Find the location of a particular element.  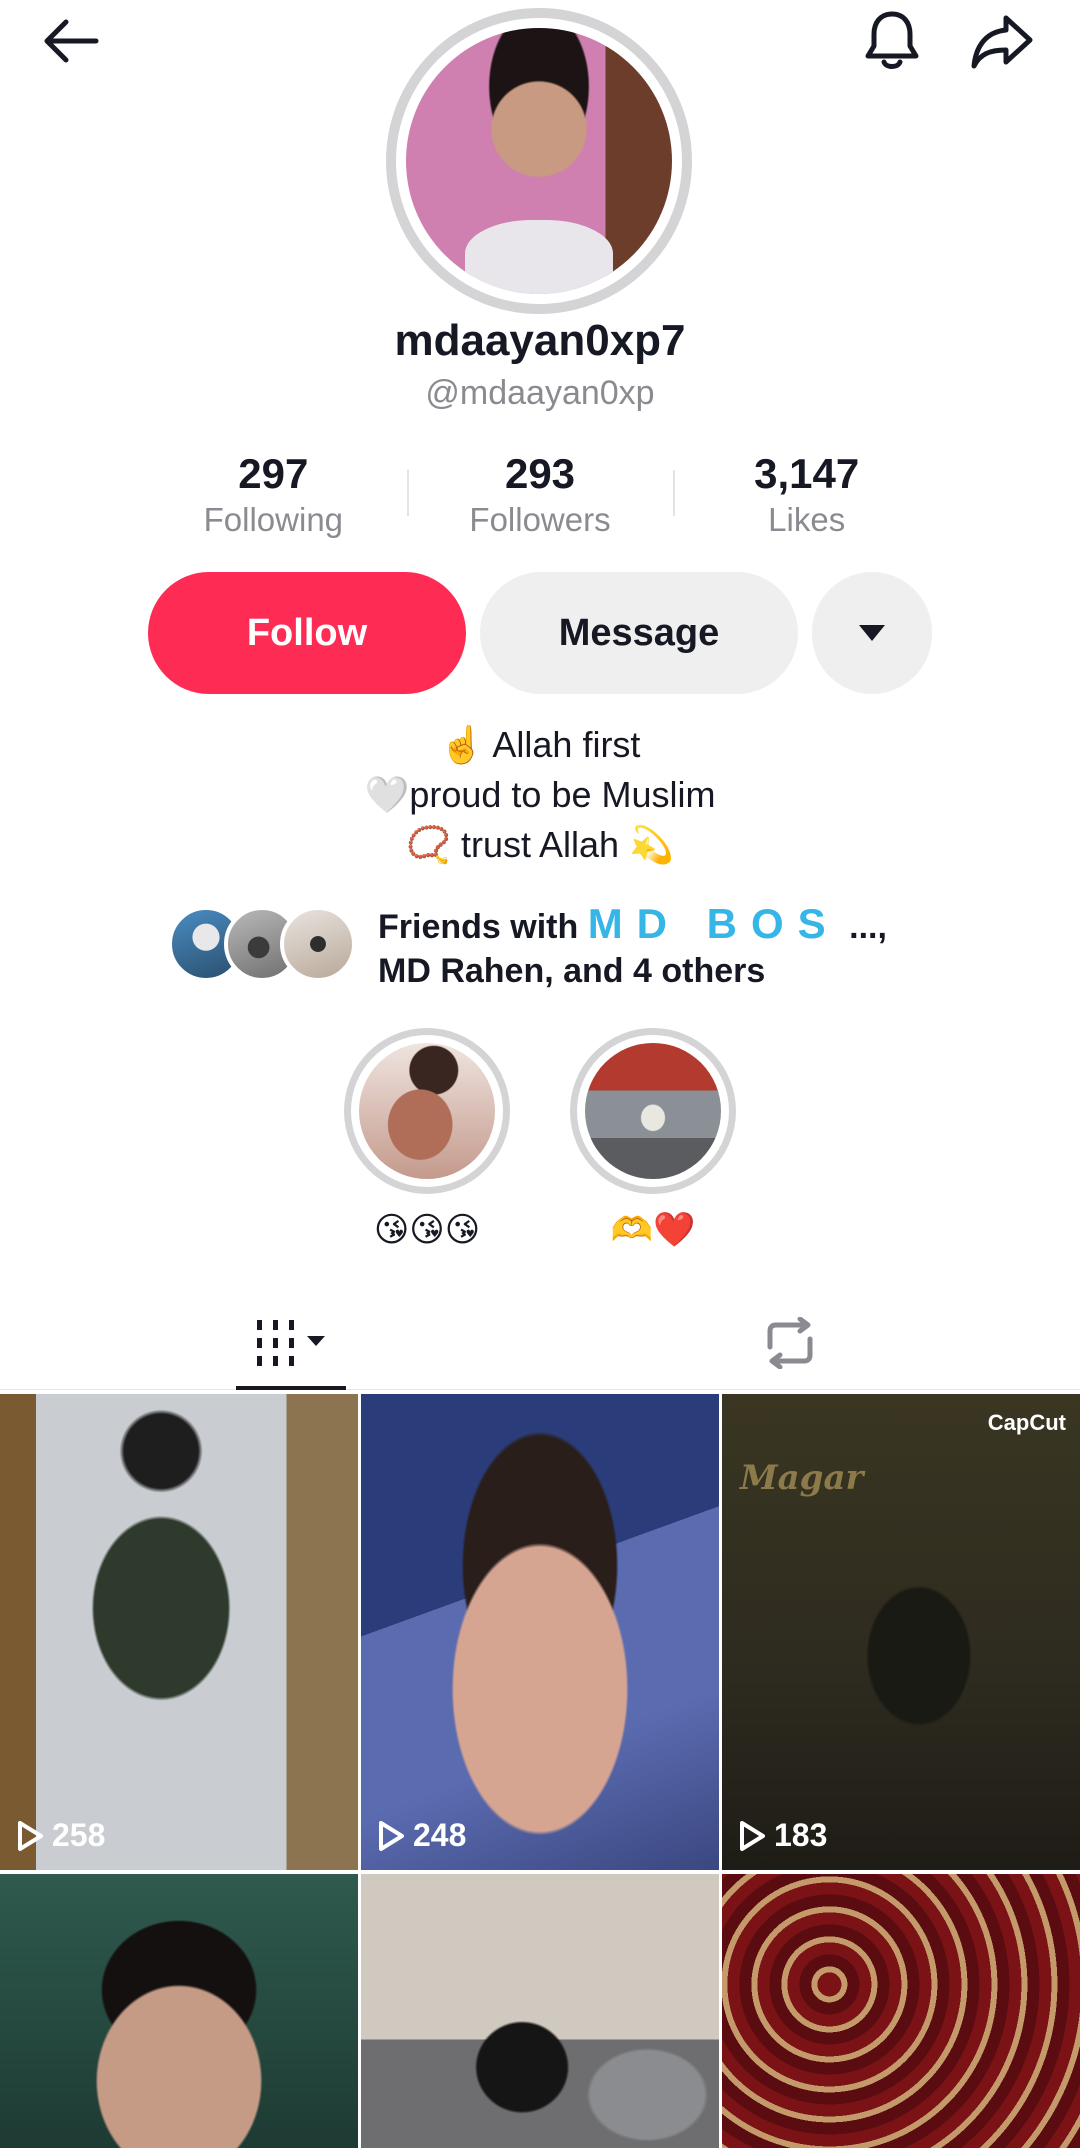

caret-down-icon is located at coordinates (872, 633).